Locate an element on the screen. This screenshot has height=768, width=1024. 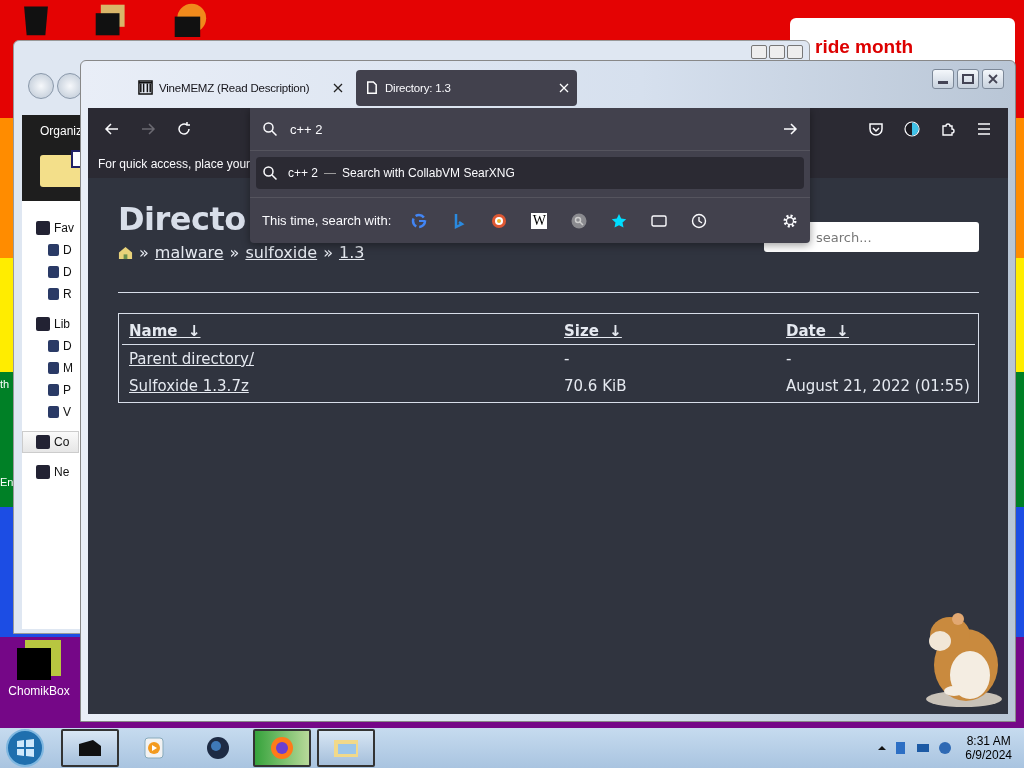
banner-text: ride month is located at coordinates (864, 47).